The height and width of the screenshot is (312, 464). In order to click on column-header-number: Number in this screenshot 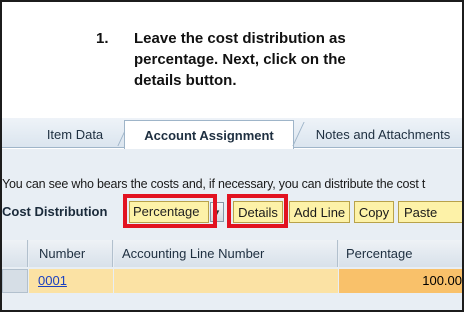, I will do `click(71, 253)`.